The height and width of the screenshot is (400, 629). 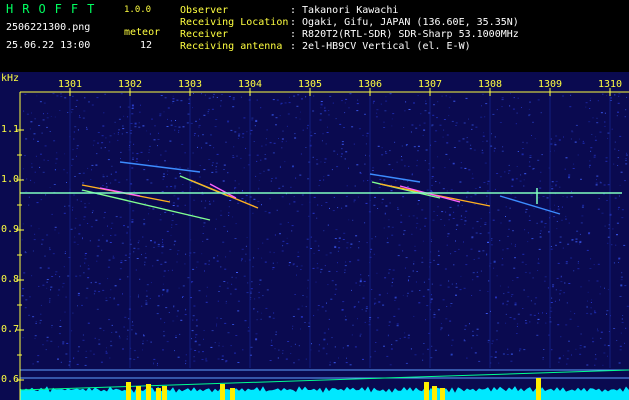 I want to click on y-tick-label: 0.8, so click(x=10, y=279).